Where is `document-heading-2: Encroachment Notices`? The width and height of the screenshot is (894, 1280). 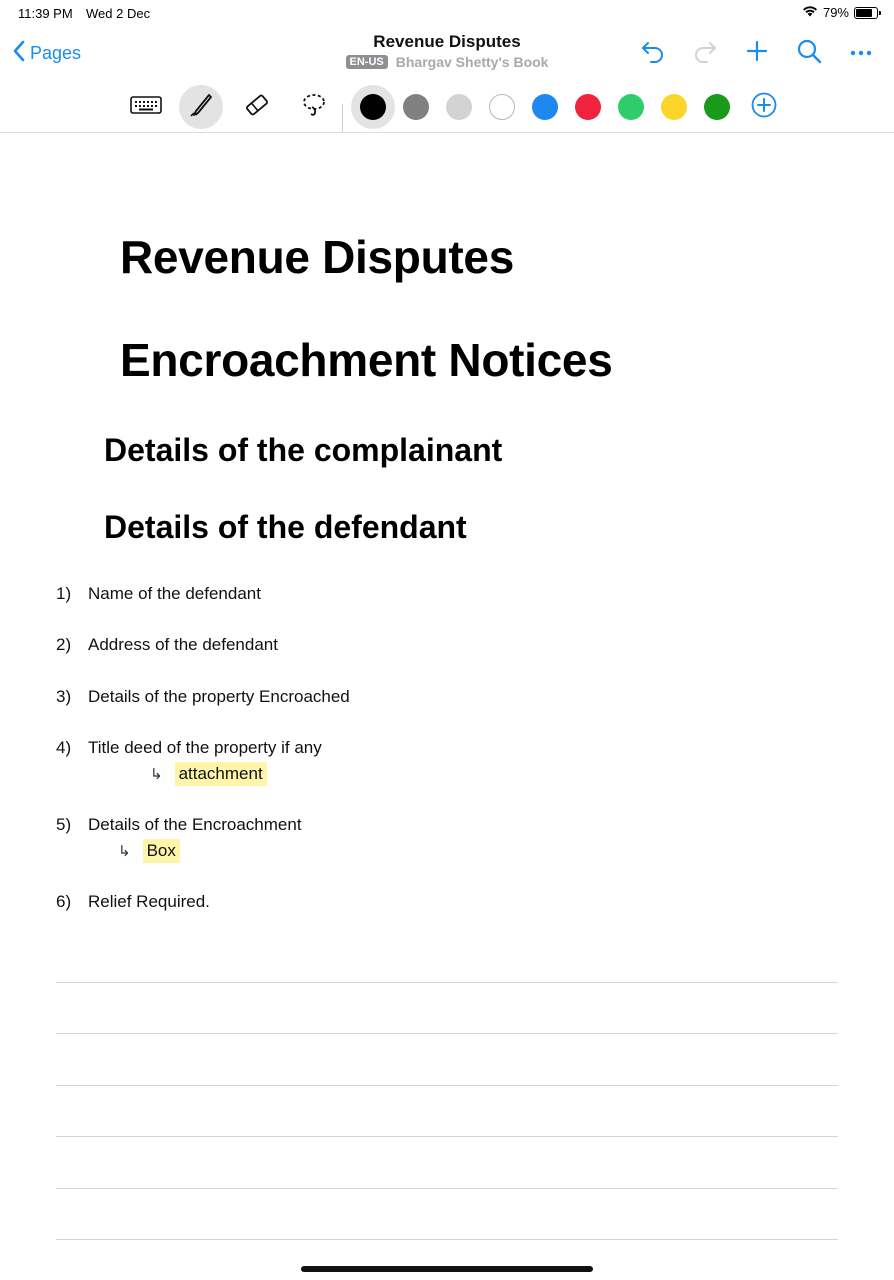 document-heading-2: Encroachment Notices is located at coordinates (366, 360).